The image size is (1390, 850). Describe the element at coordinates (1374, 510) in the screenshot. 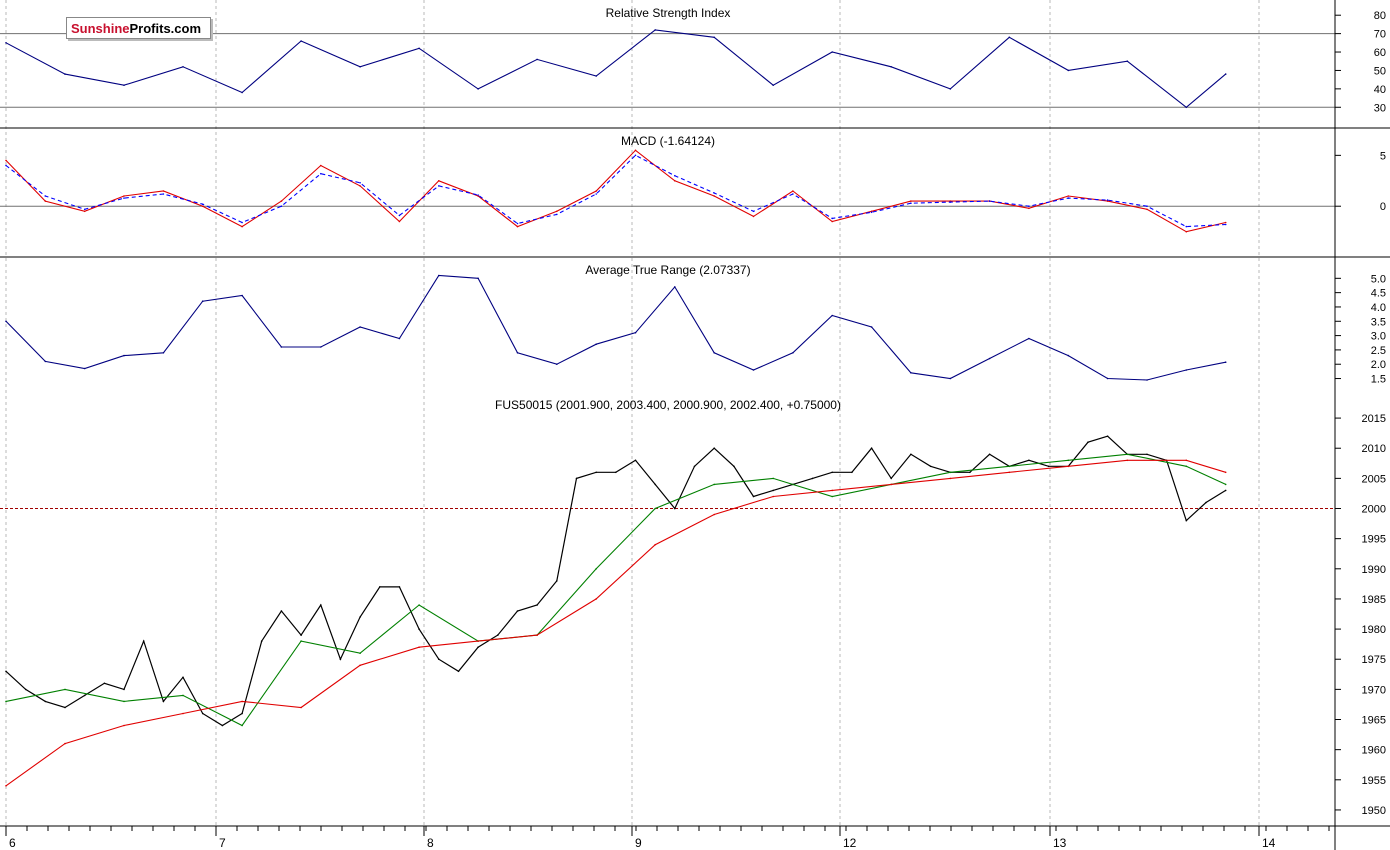

I see `y-tick-label: 2000` at that location.